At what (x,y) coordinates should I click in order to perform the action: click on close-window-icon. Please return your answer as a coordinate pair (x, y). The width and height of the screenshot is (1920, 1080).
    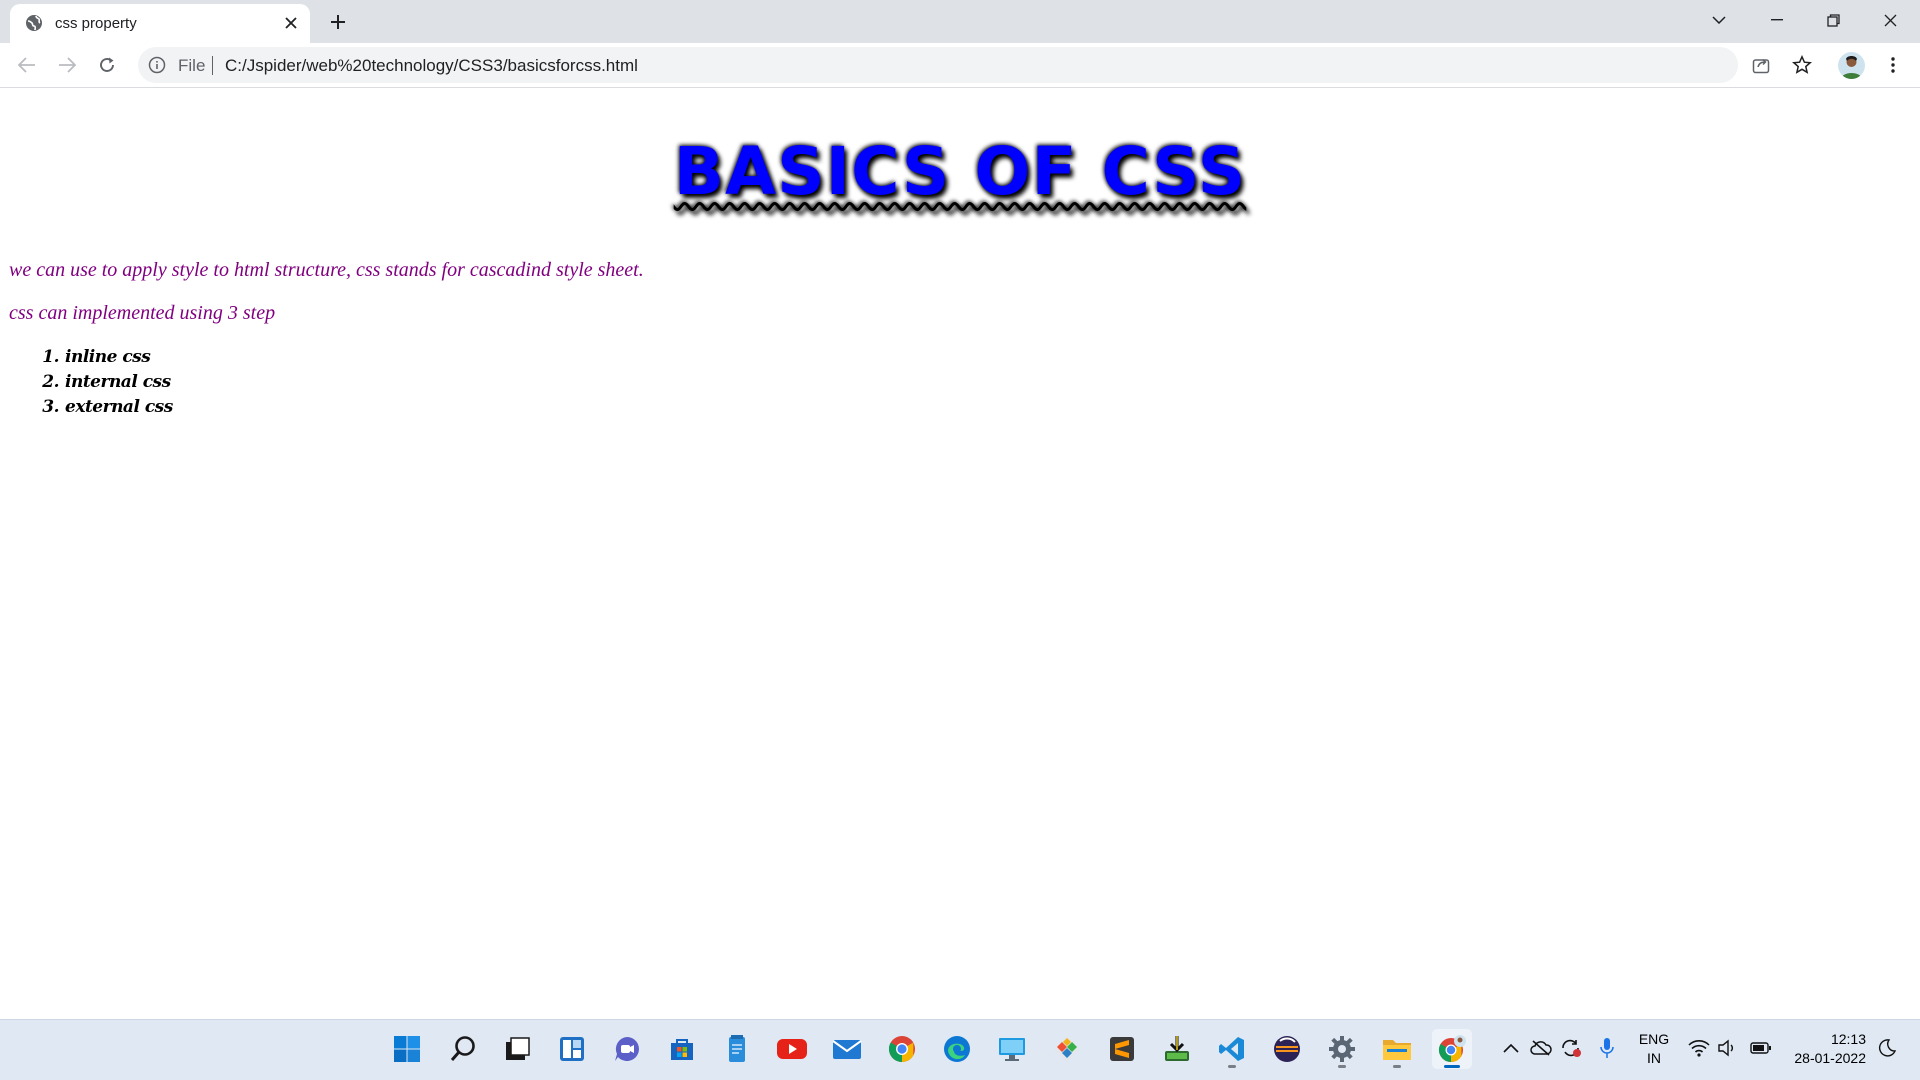
    Looking at the image, I should click on (1890, 20).